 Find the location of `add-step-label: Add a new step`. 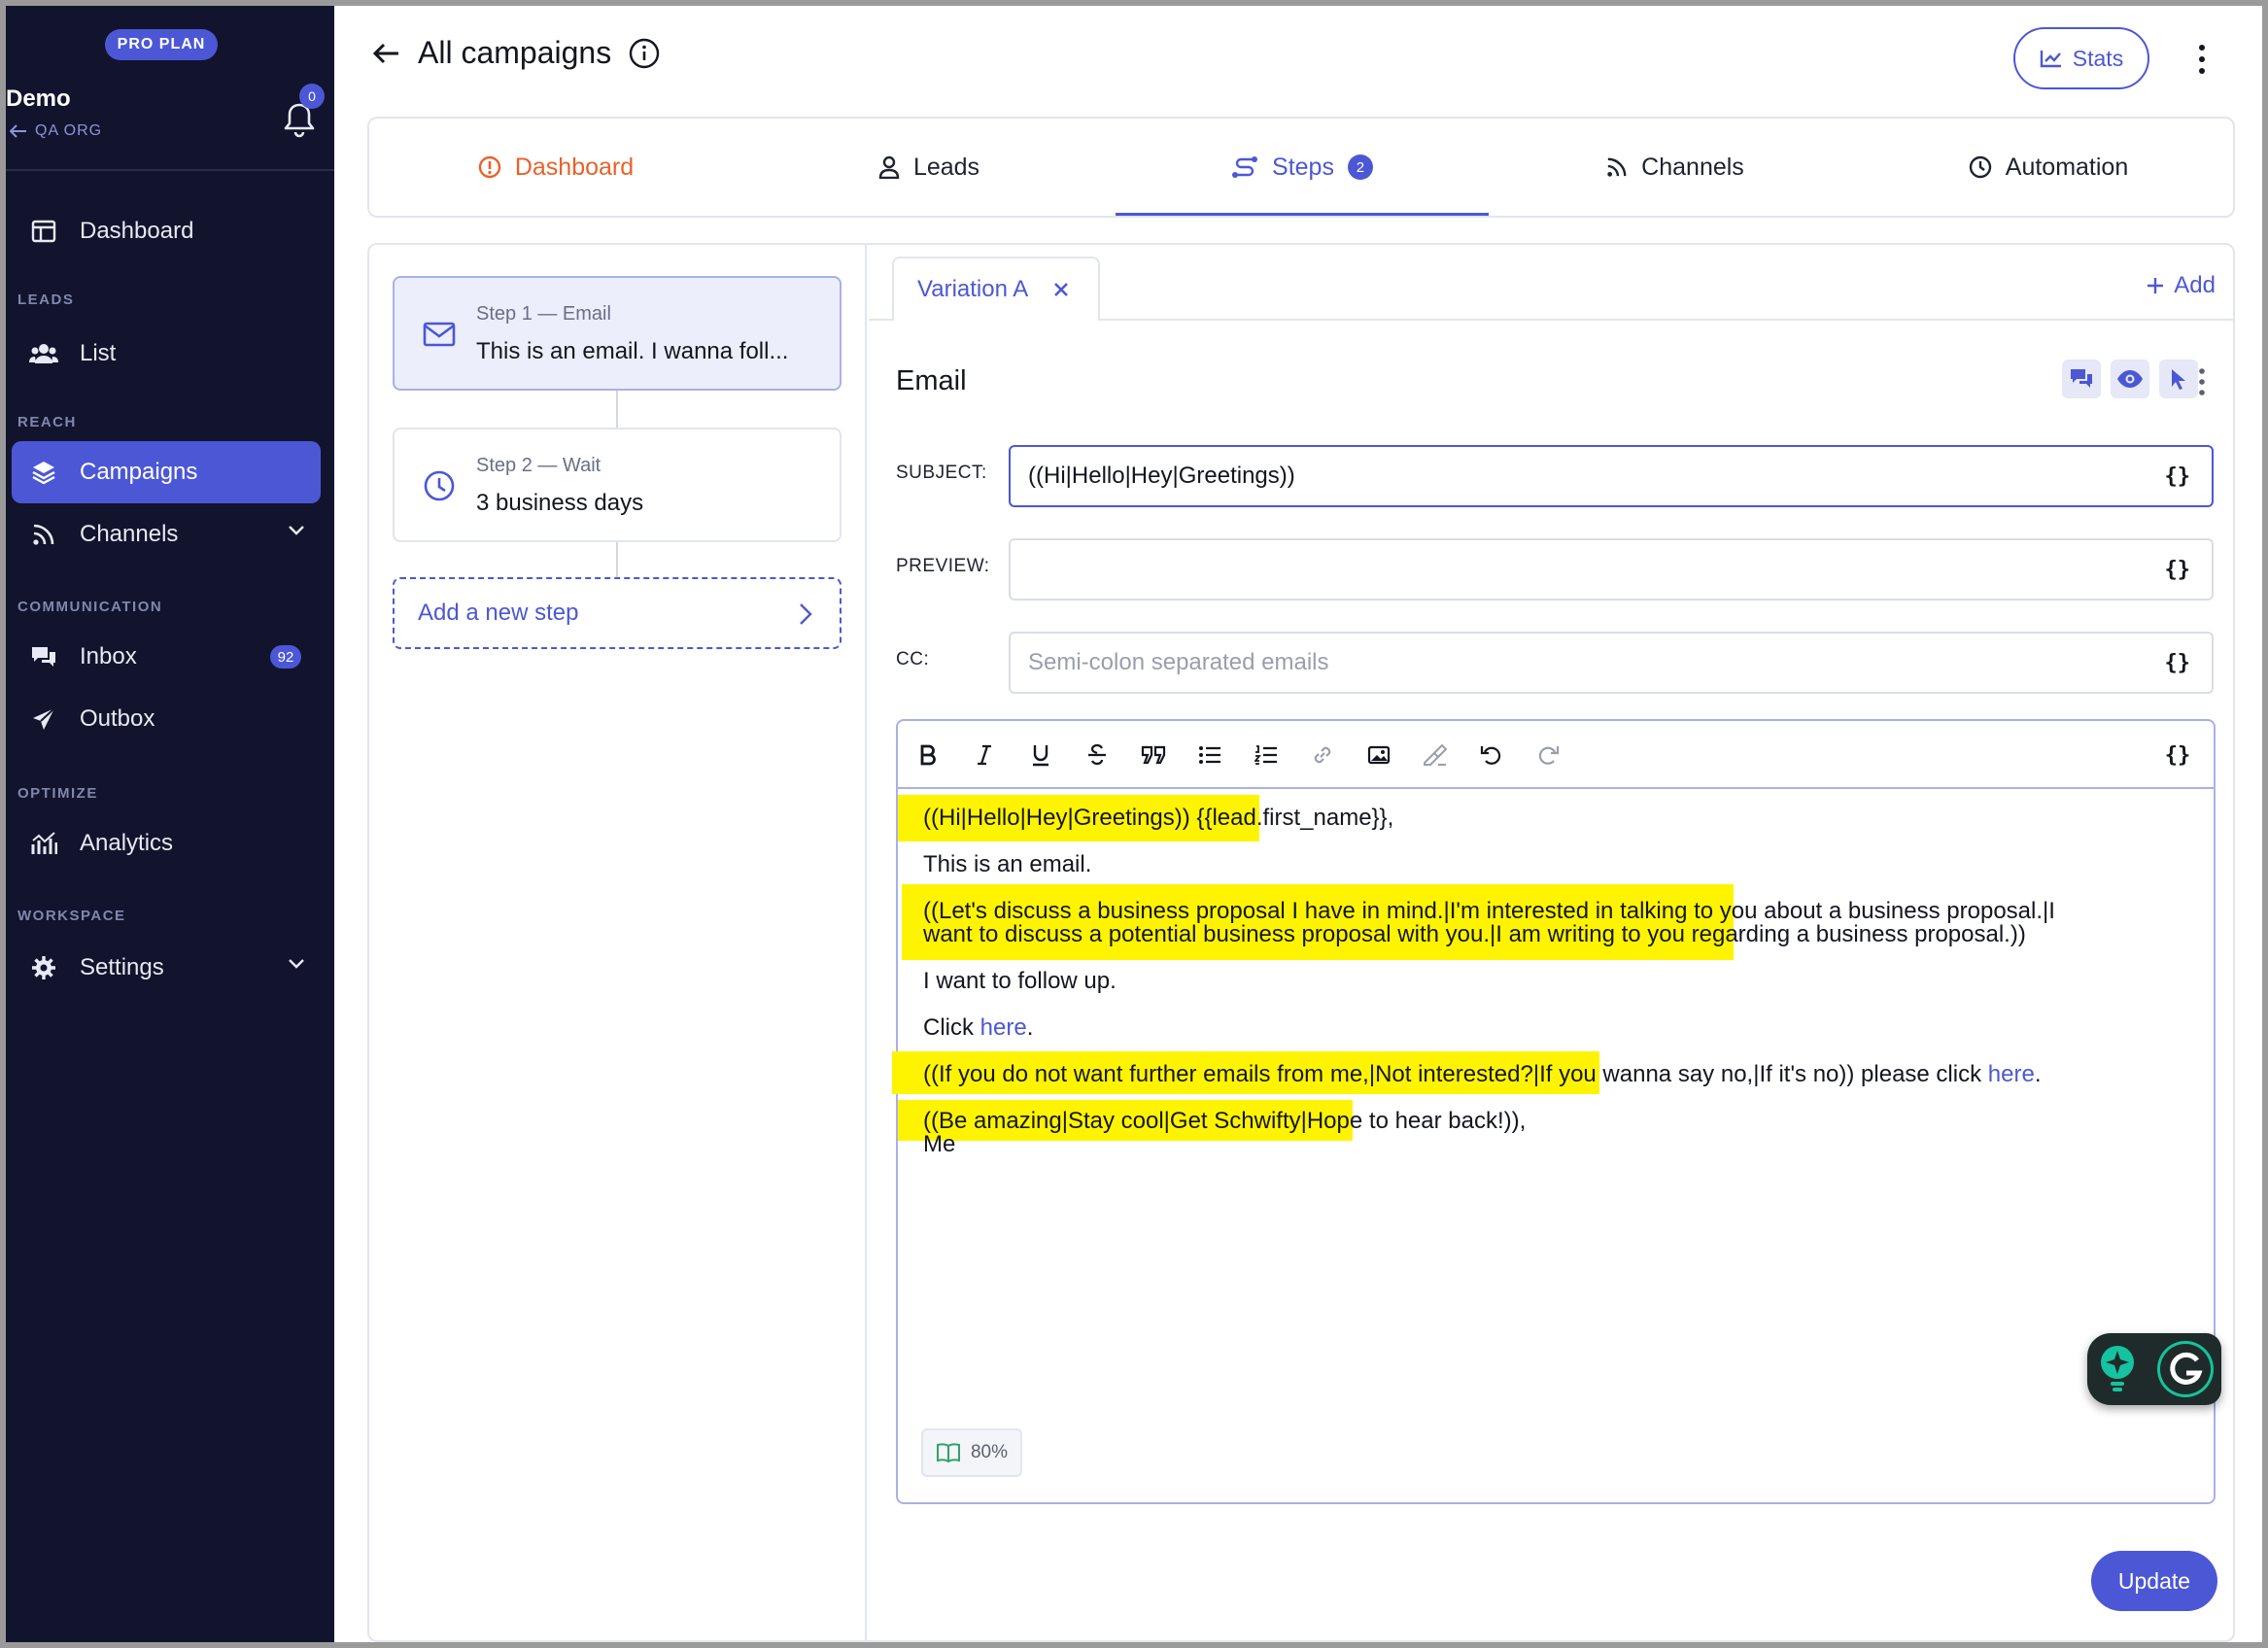

add-step-label: Add a new step is located at coordinates (499, 613).